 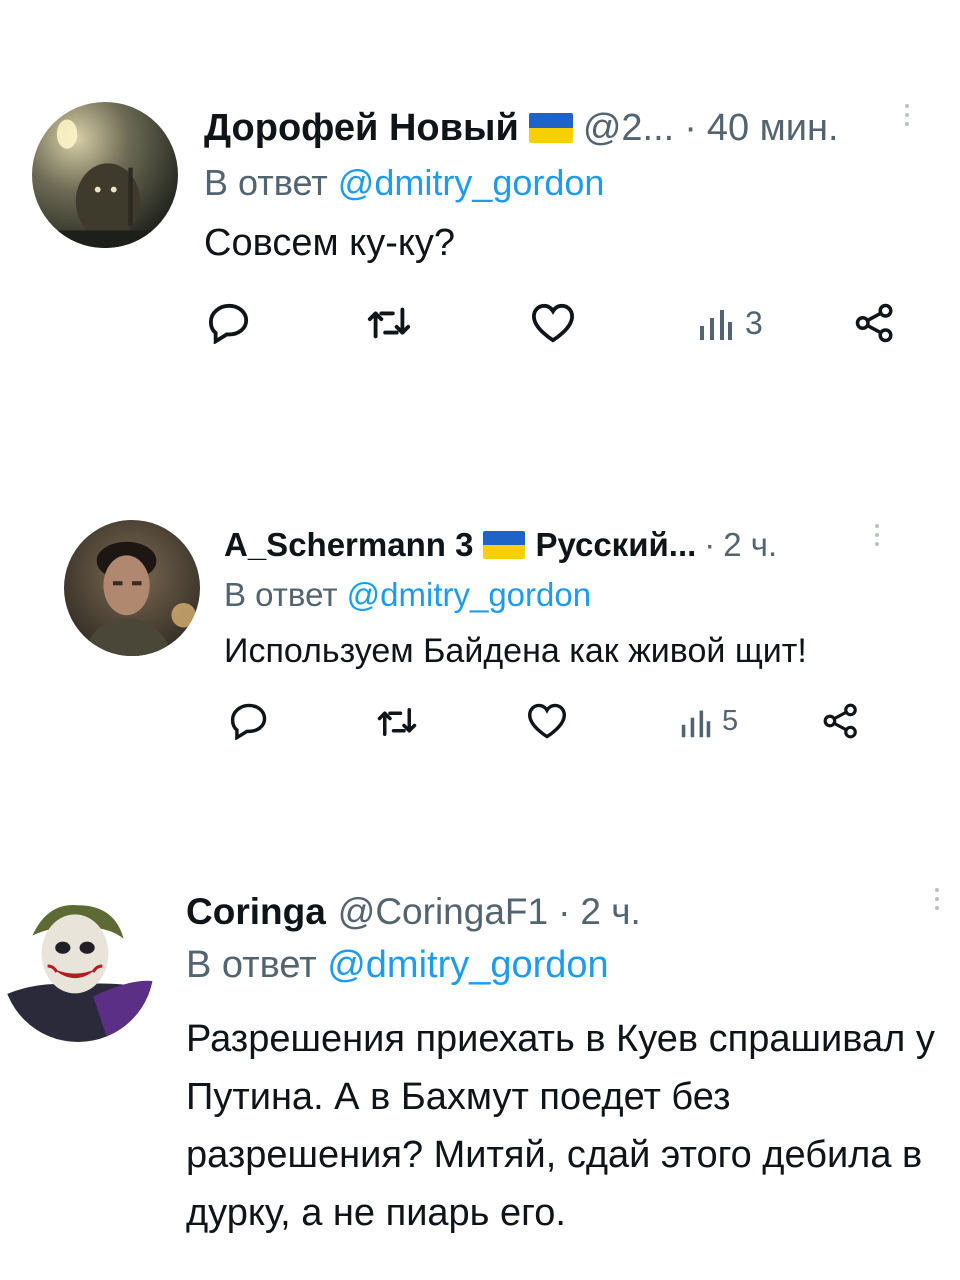 What do you see at coordinates (730, 721) in the screenshot?
I see `views-count: 5` at bounding box center [730, 721].